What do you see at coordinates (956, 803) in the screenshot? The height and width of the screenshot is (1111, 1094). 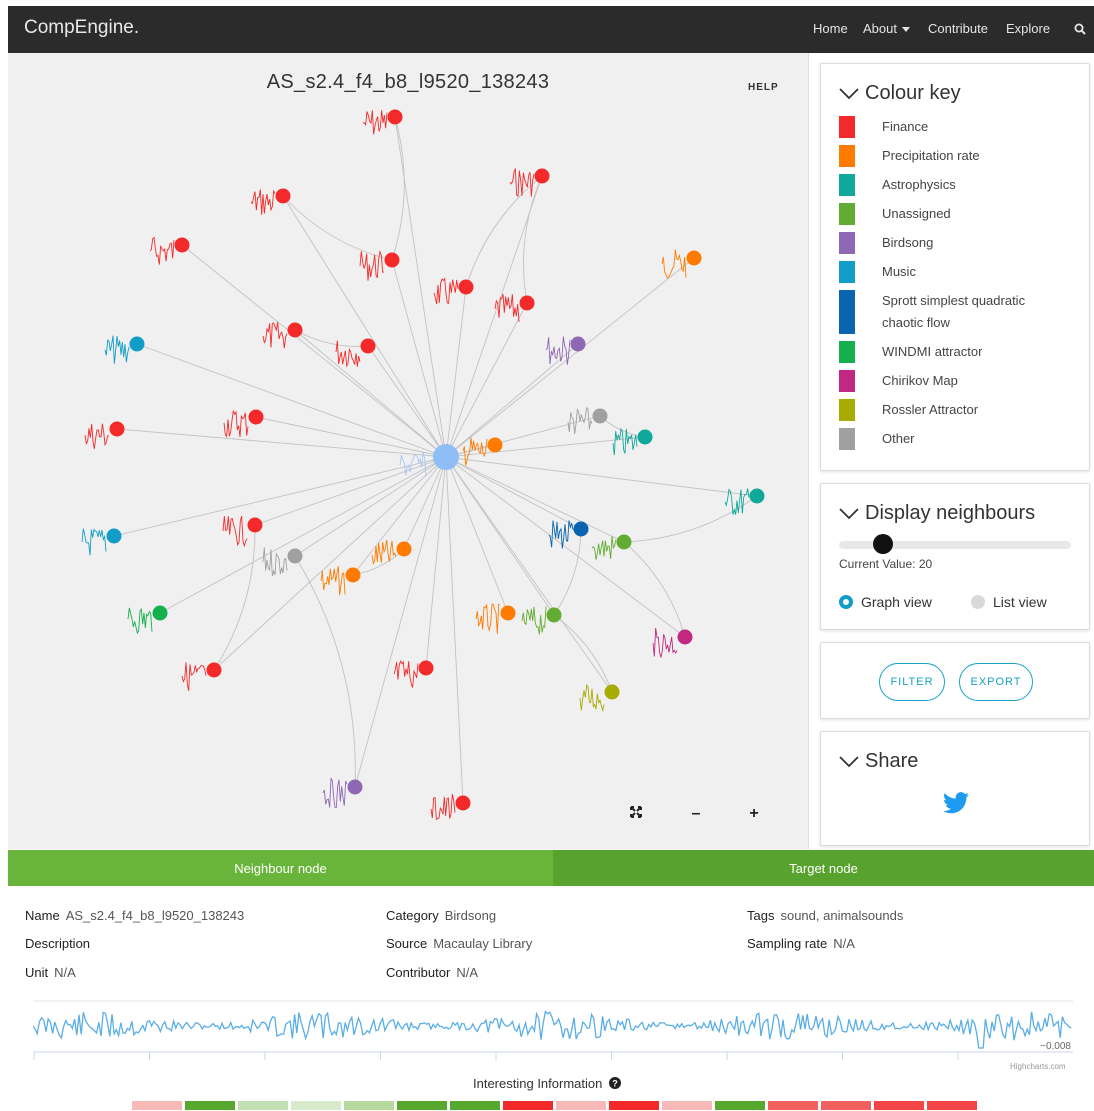 I see `twitter-icon` at bounding box center [956, 803].